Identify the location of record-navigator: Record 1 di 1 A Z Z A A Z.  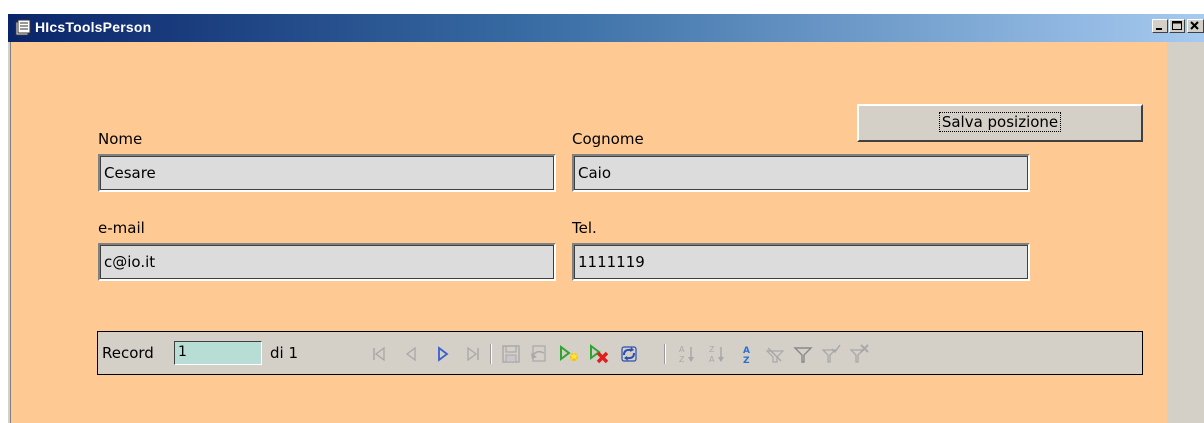
(620, 353).